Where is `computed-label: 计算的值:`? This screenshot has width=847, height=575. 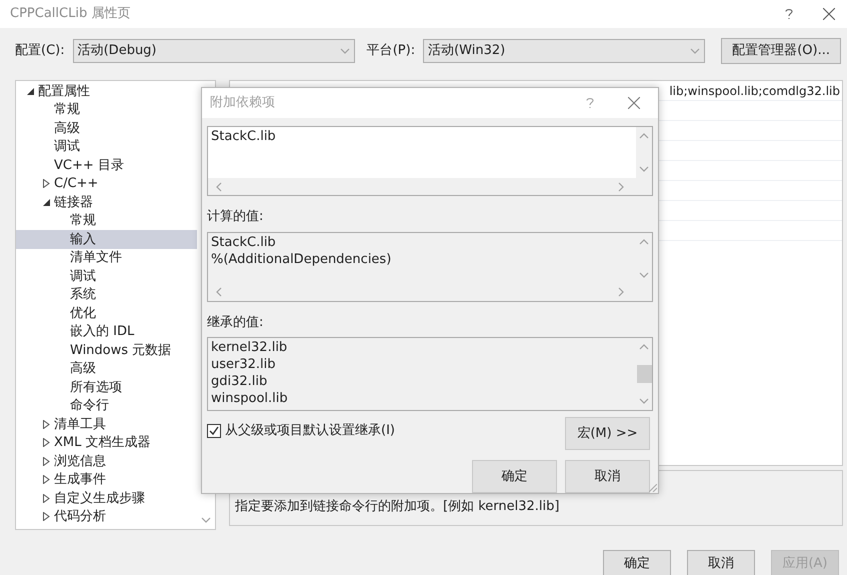 computed-label: 计算的值: is located at coordinates (235, 217).